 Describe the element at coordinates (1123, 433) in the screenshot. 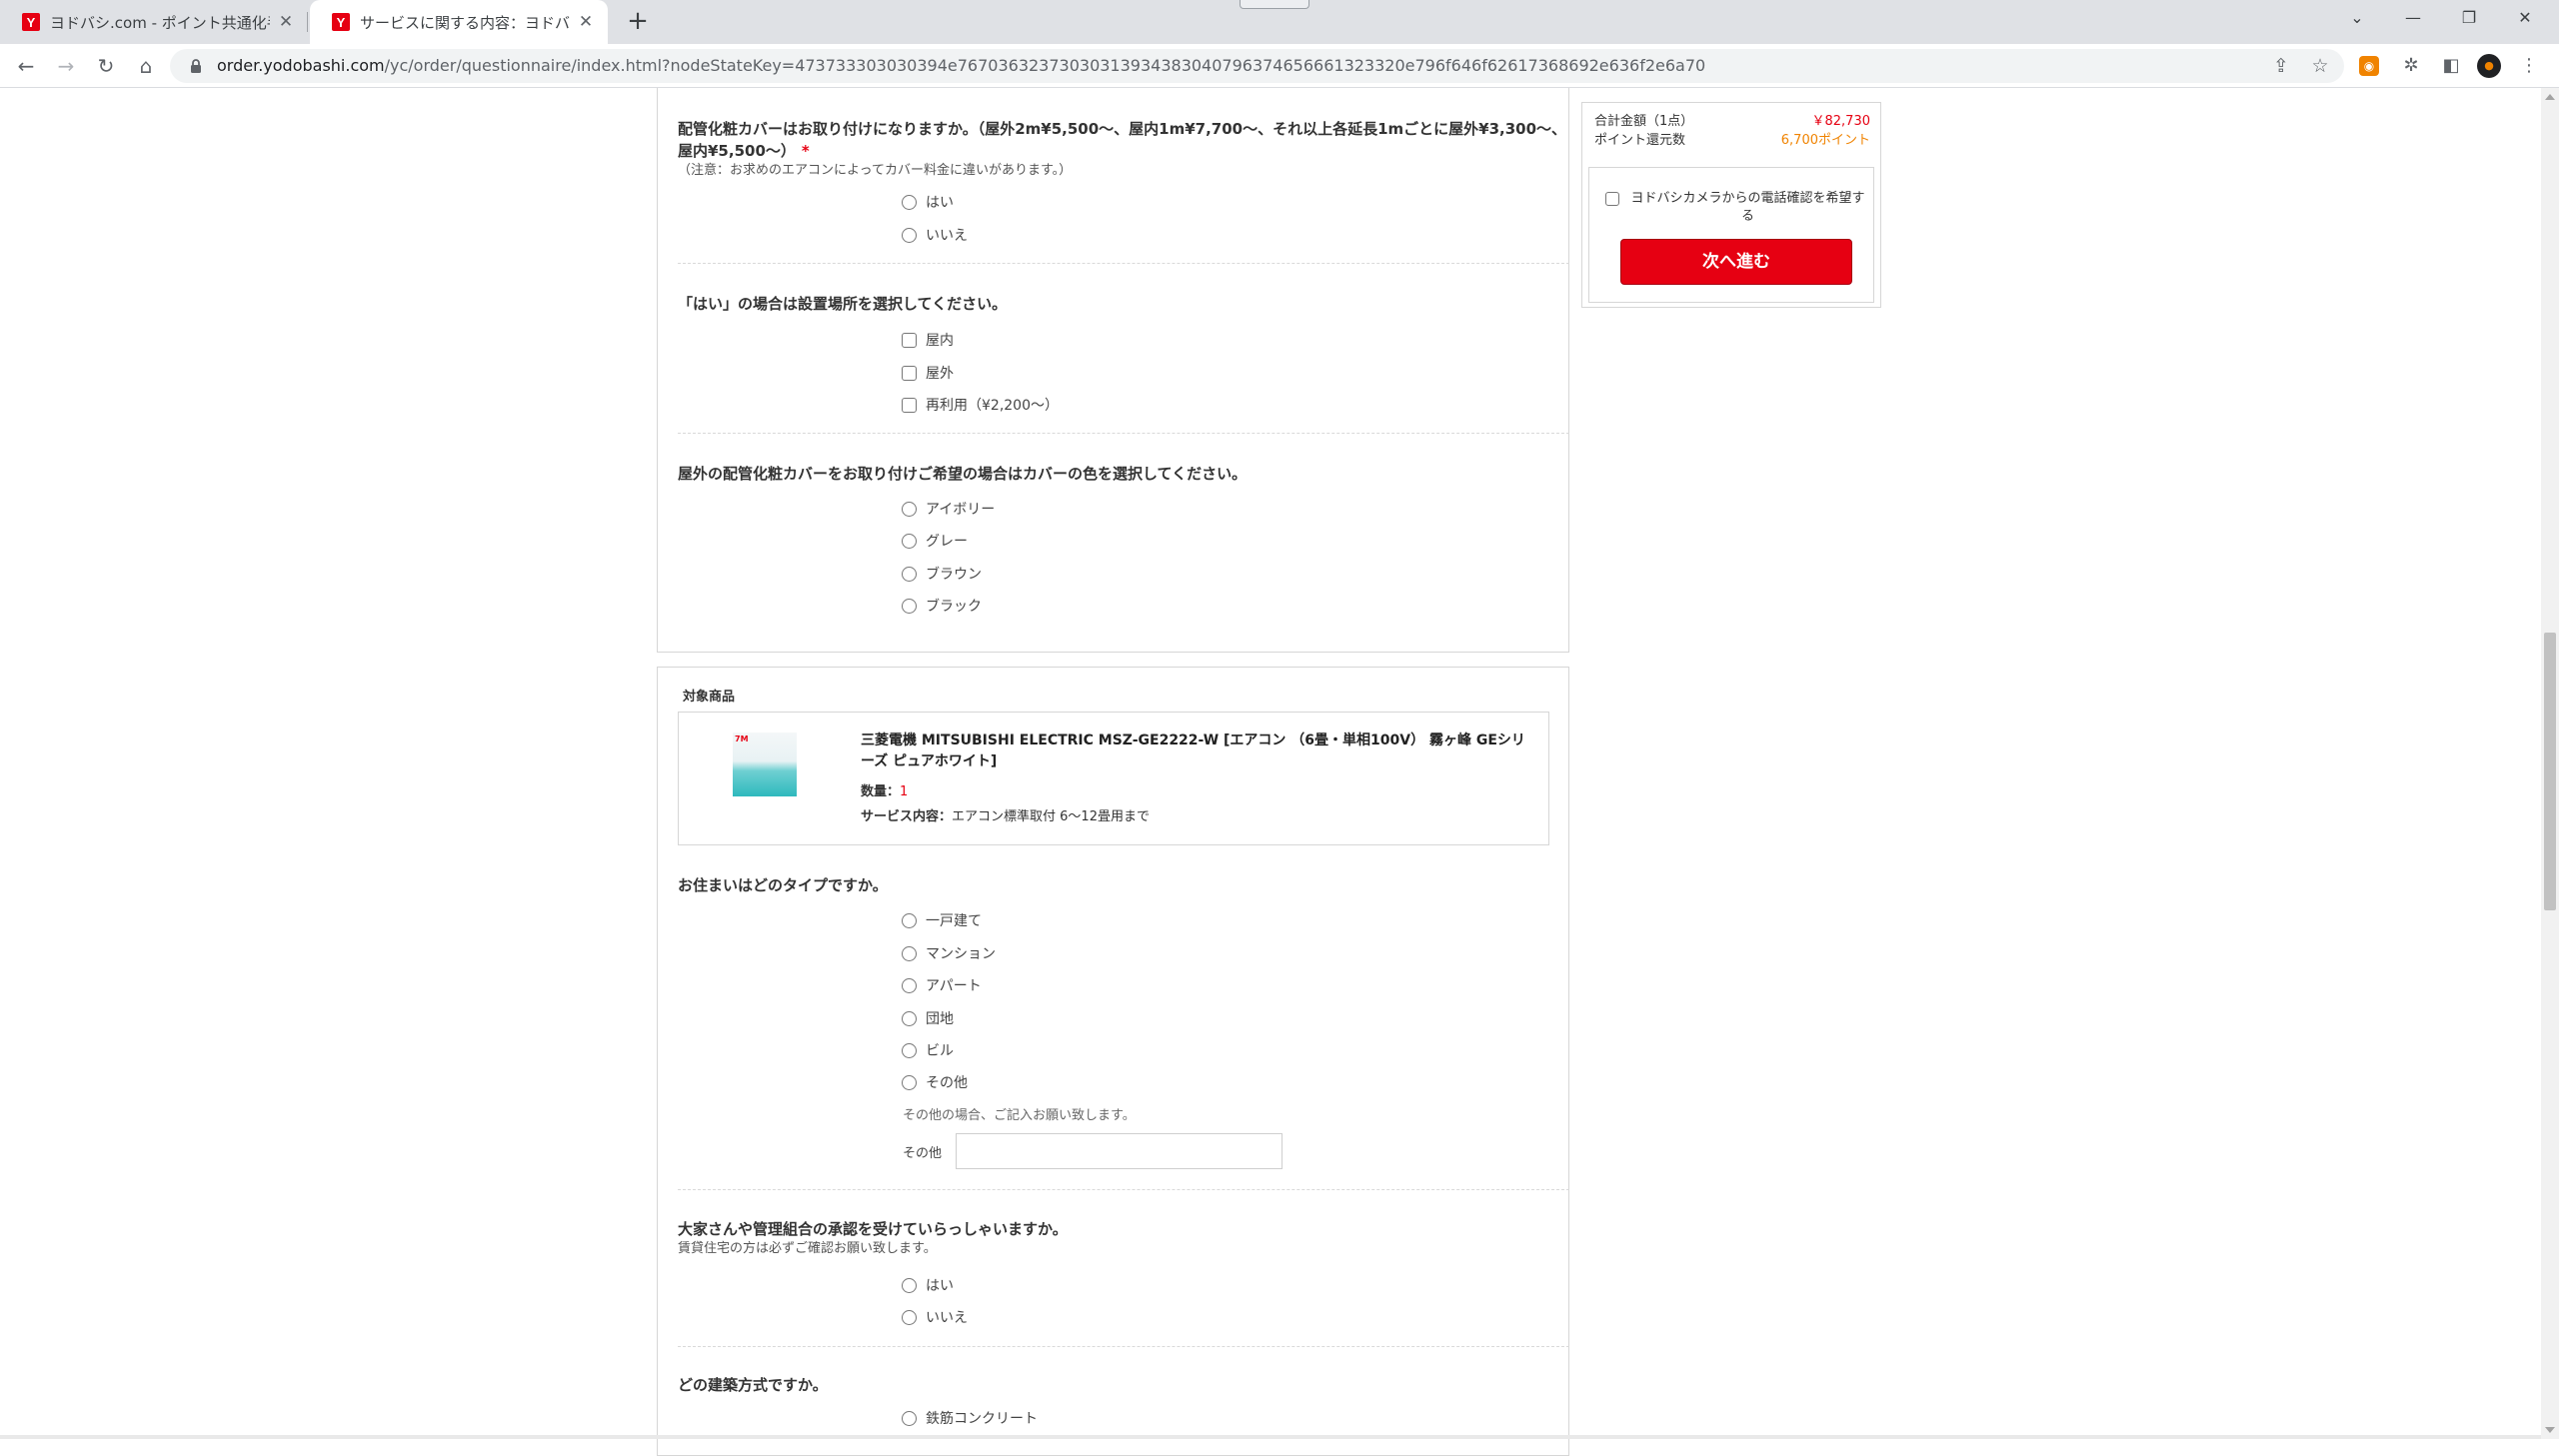

I see `section-divider` at that location.